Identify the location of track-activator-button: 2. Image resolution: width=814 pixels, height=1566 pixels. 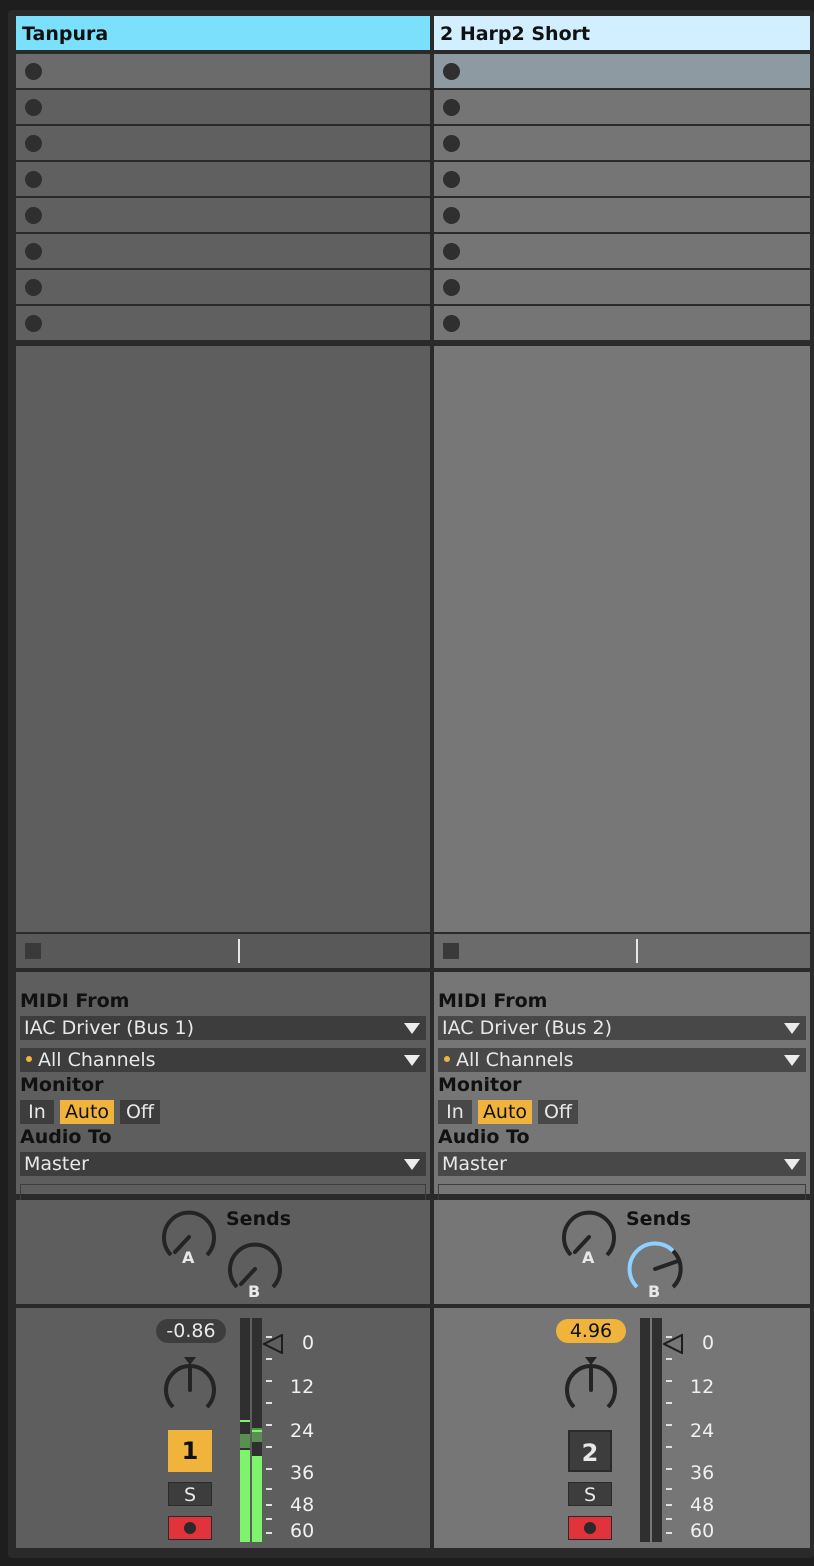
(590, 1451).